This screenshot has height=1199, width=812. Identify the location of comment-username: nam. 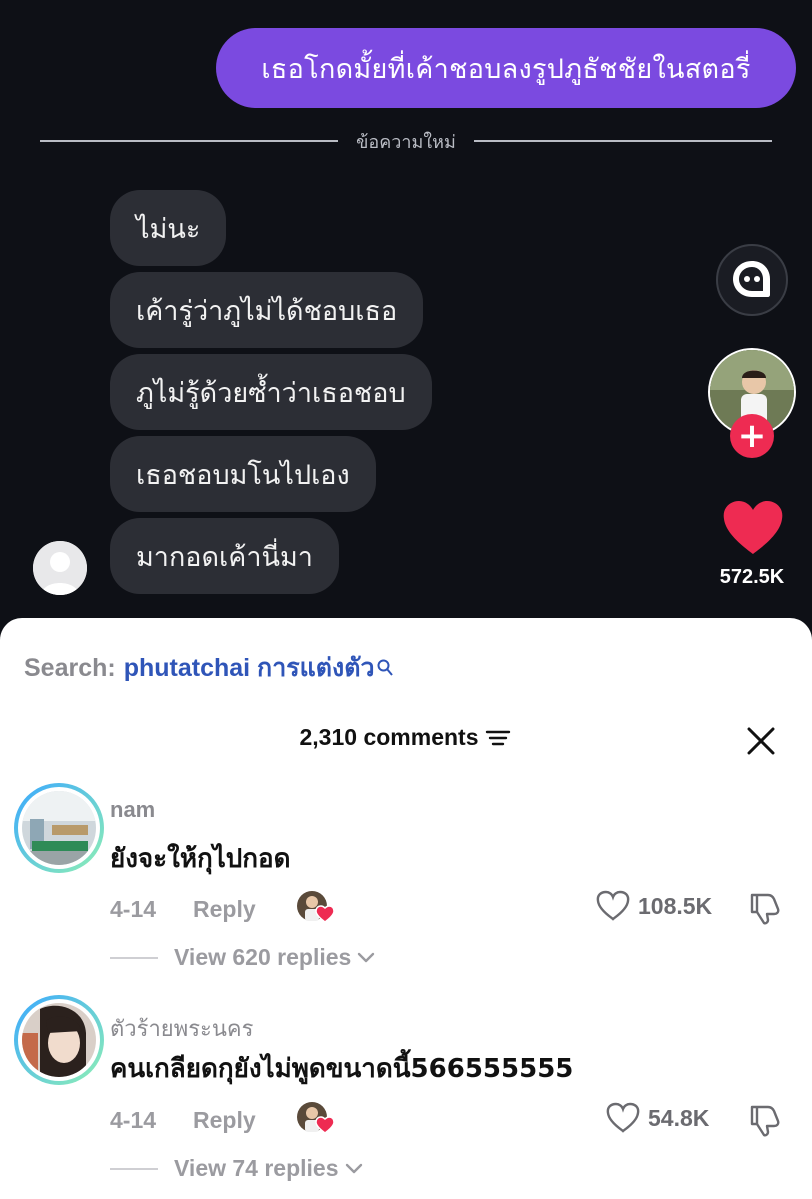
(132, 810).